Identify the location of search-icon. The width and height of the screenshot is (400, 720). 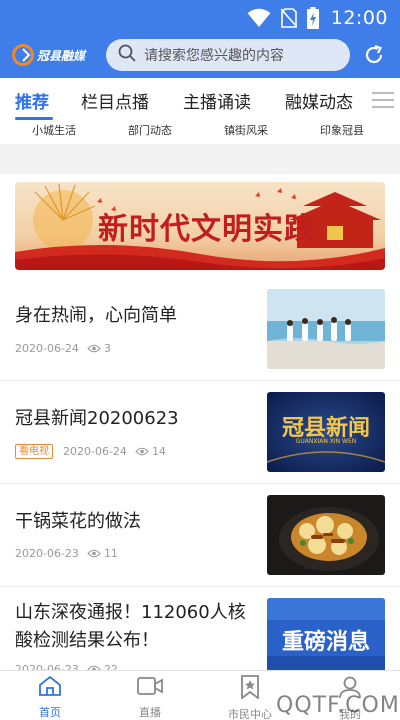
(127, 55).